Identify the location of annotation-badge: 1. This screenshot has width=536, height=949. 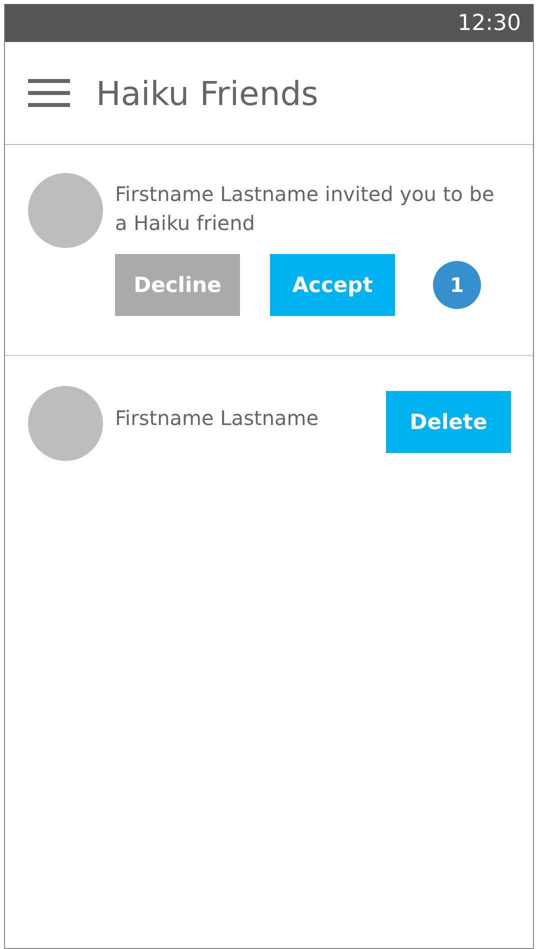
(457, 285).